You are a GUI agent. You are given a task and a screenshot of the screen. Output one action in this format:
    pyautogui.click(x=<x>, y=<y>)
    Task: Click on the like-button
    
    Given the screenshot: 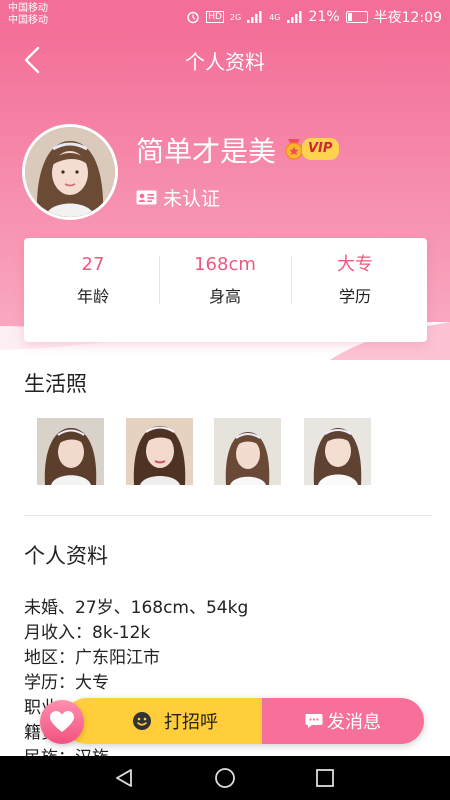 What is the action you would take?
    pyautogui.click(x=62, y=722)
    